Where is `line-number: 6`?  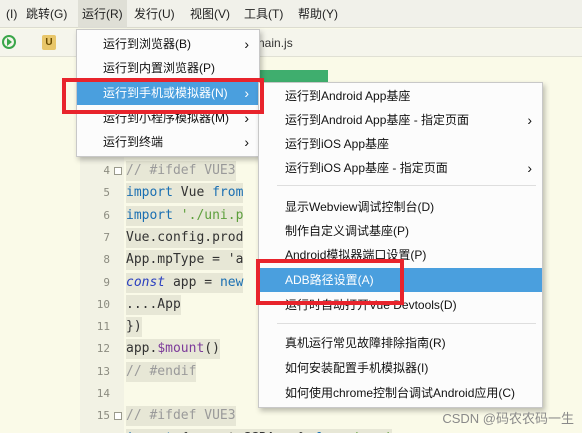
line-number: 6 is located at coordinates (106, 215).